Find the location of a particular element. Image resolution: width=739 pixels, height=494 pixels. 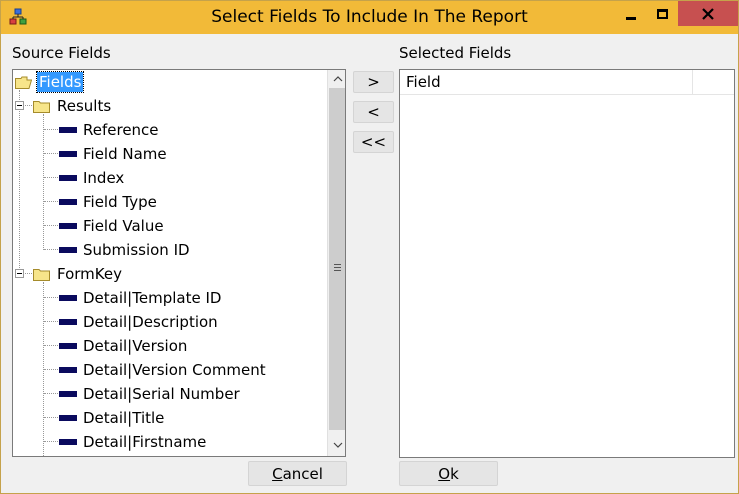

tree-leaf-label: Reference is located at coordinates (121, 130).